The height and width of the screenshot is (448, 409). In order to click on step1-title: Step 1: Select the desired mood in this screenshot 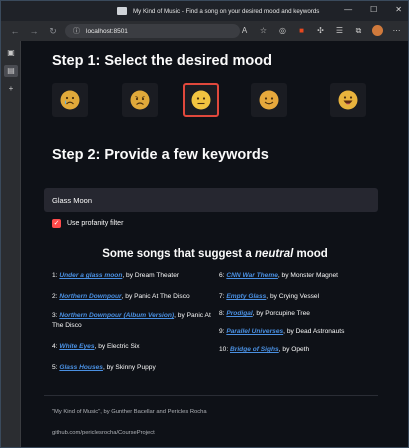, I will do `click(162, 61)`.